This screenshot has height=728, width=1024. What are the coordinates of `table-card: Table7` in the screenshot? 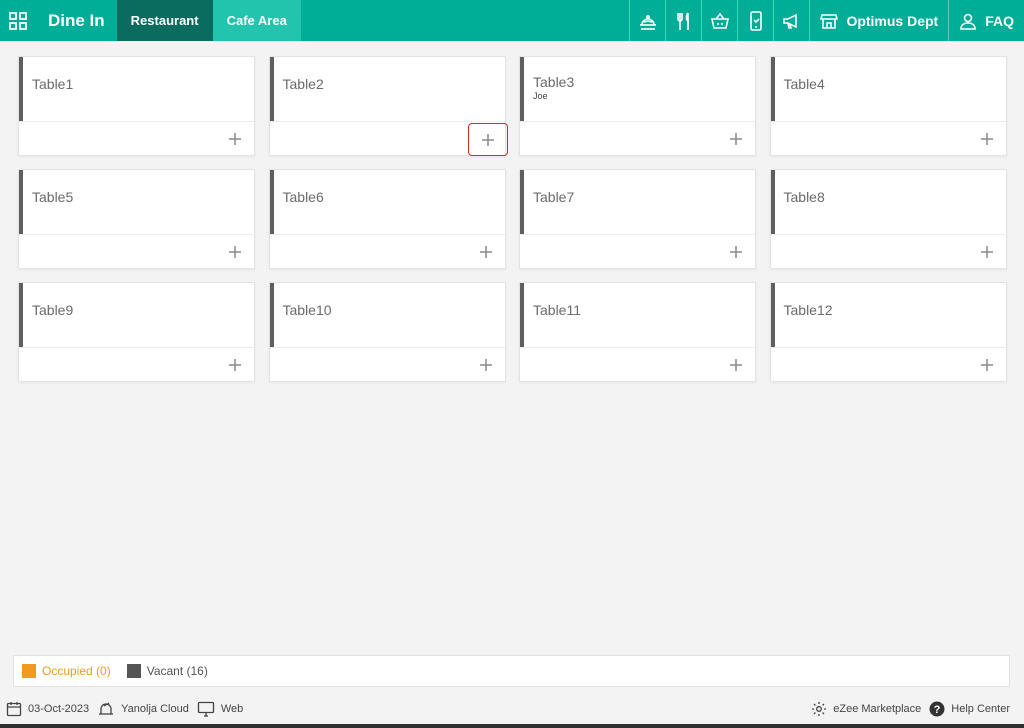 It's located at (637, 219).